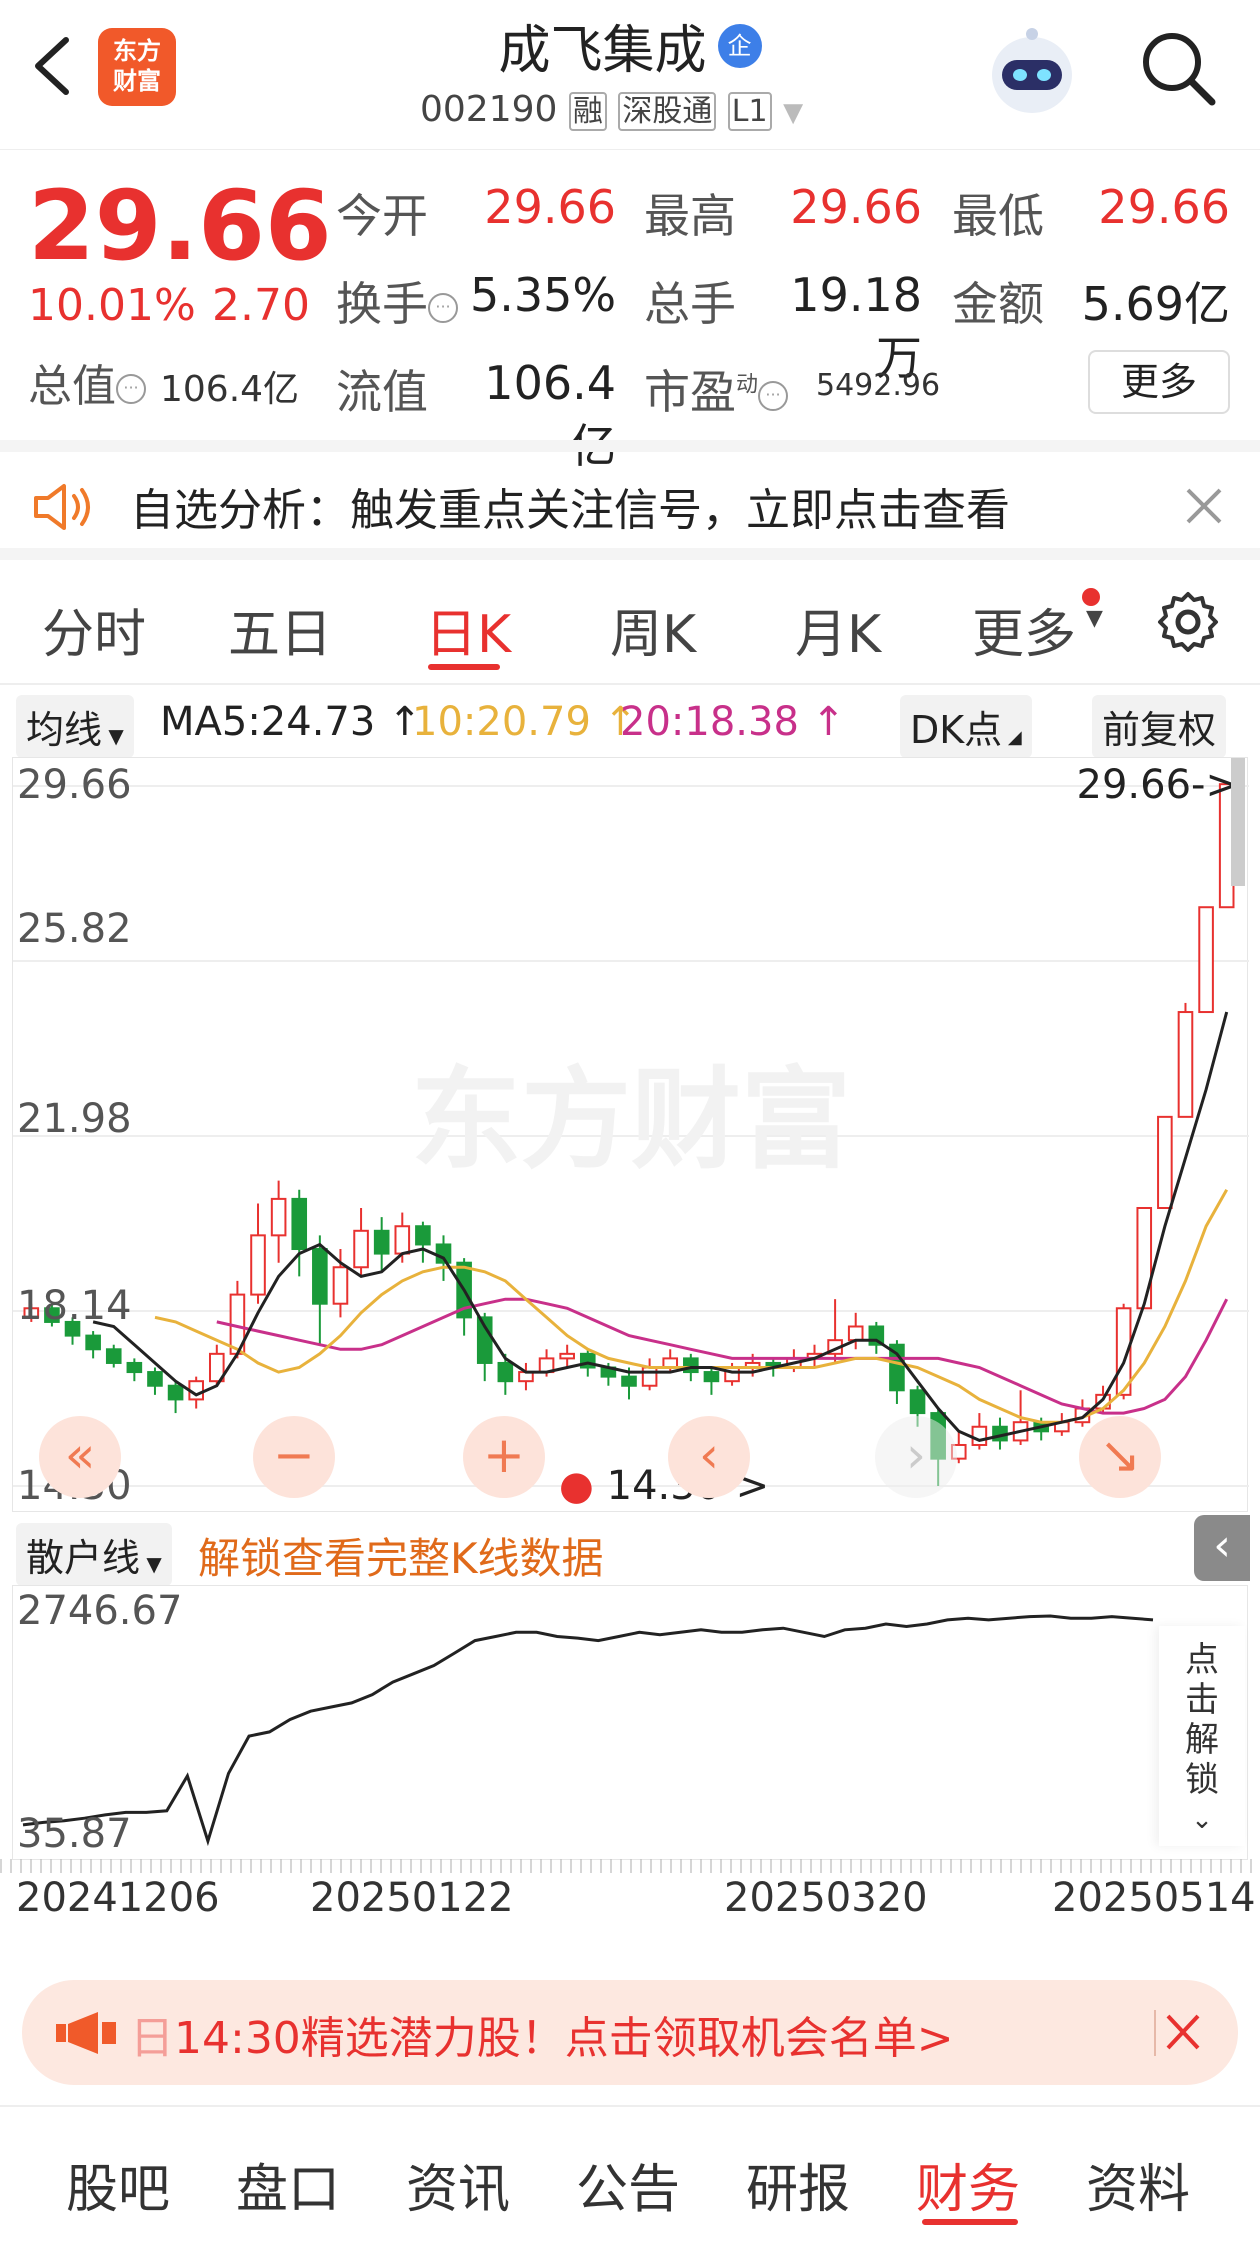 Image resolution: width=1260 pixels, height=2268 pixels. What do you see at coordinates (458, 2184) in the screenshot?
I see `tab-news: 资讯` at bounding box center [458, 2184].